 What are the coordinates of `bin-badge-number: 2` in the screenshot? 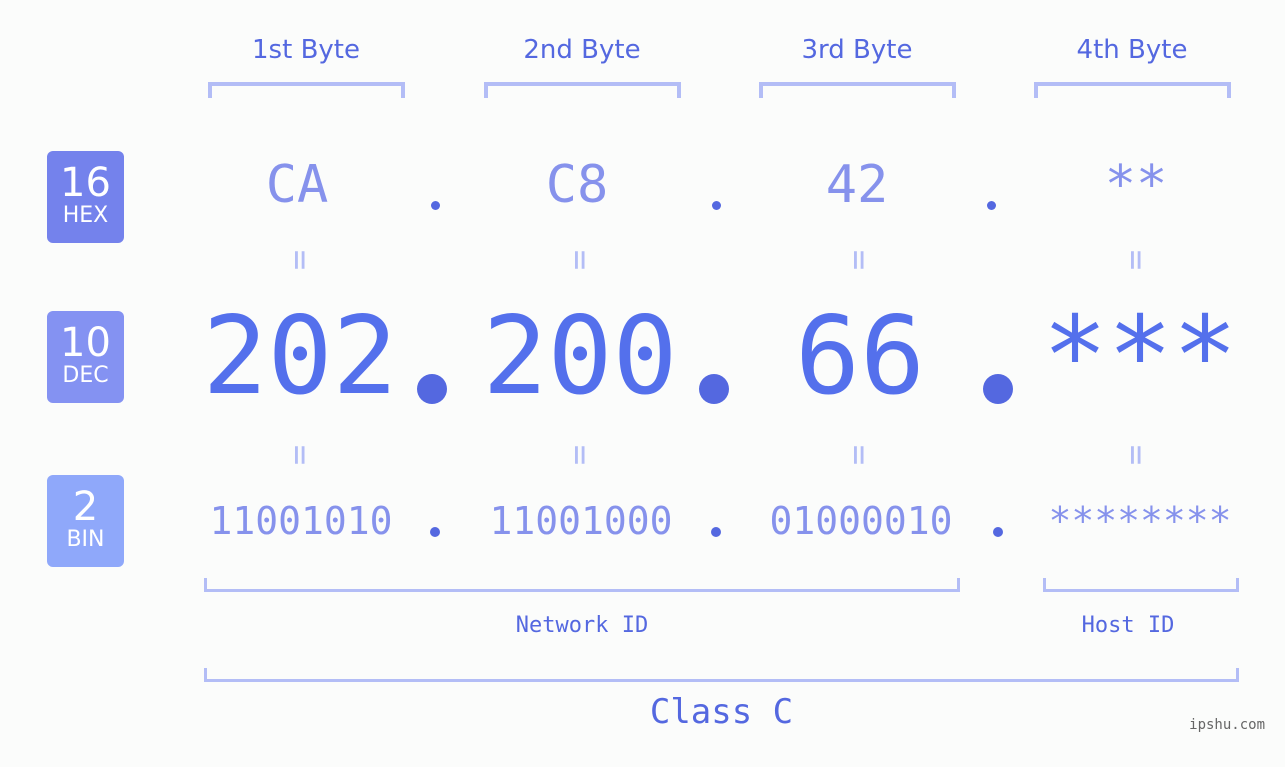 It's located at (85, 507).